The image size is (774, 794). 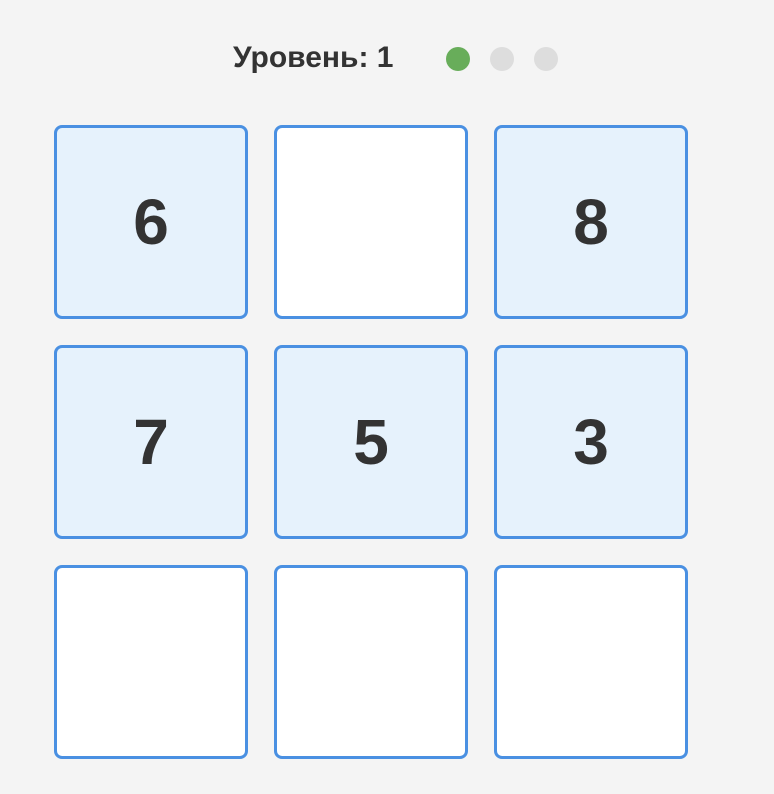 I want to click on cell-value: 7, so click(x=151, y=442).